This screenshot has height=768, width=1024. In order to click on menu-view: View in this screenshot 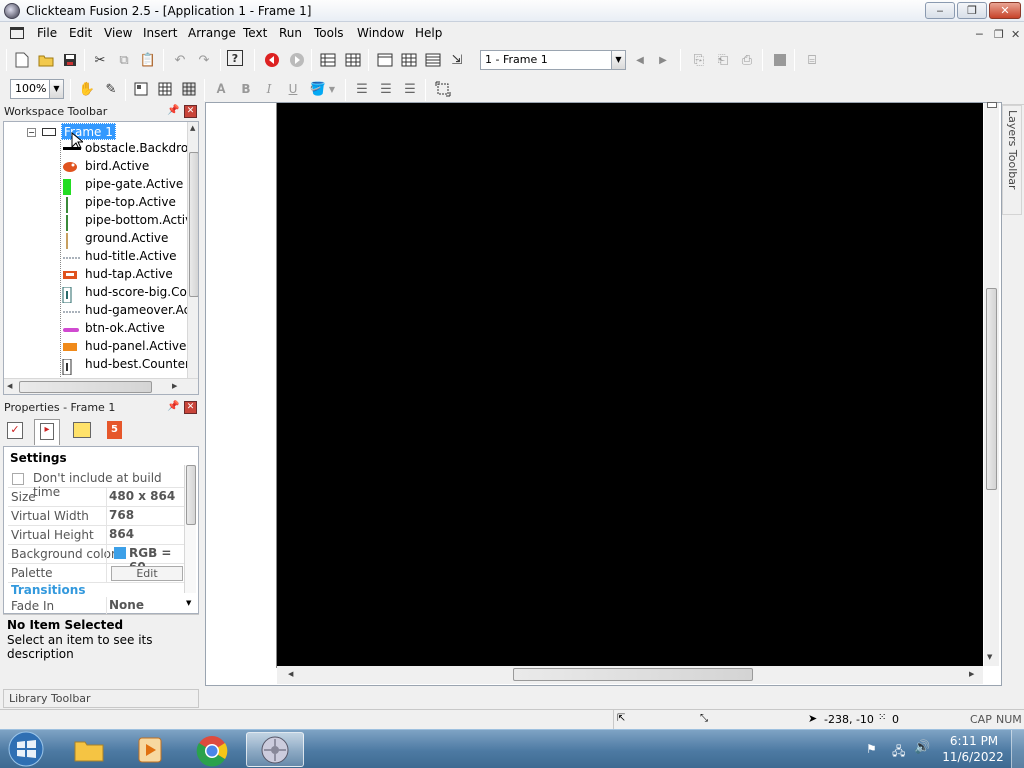, I will do `click(118, 33)`.